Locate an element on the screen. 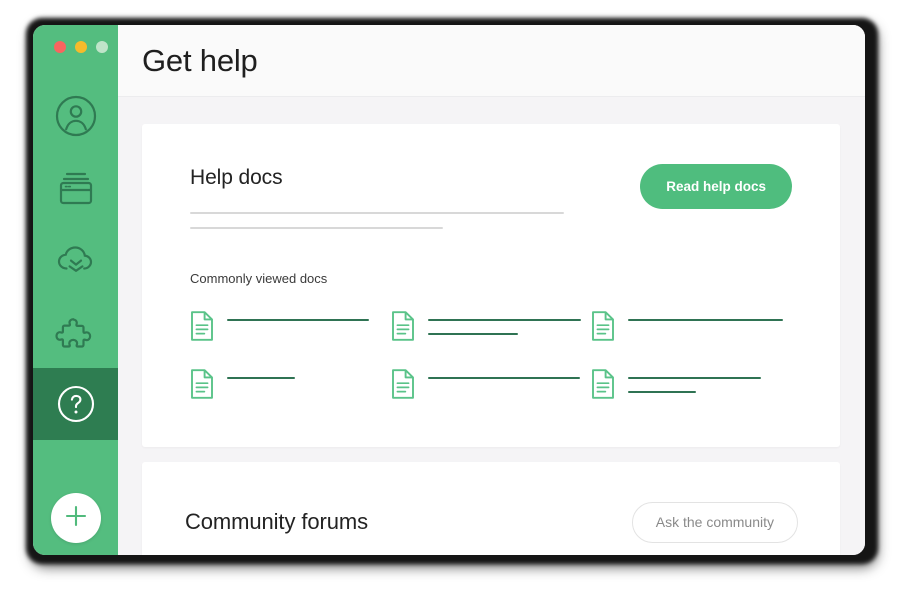 Image resolution: width=900 pixels, height=596 pixels. sidebar-item-integrations is located at coordinates (75, 332).